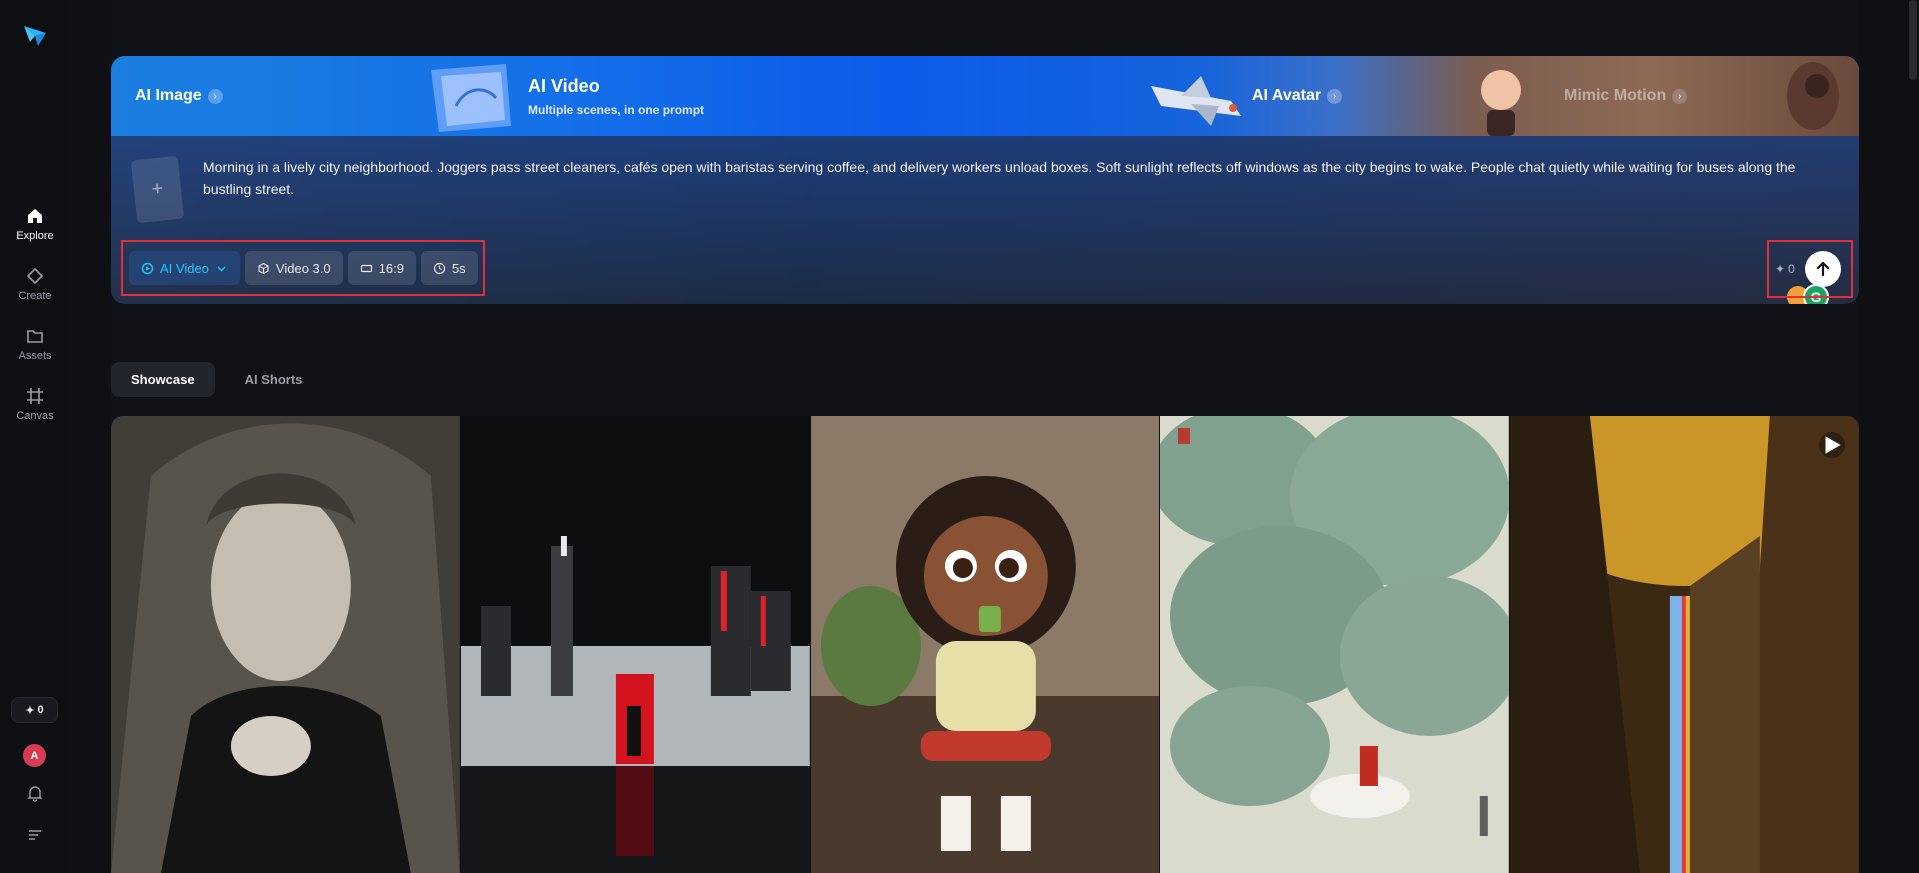 The width and height of the screenshot is (1919, 873). What do you see at coordinates (147, 268) in the screenshot?
I see `video-mode-icon` at bounding box center [147, 268].